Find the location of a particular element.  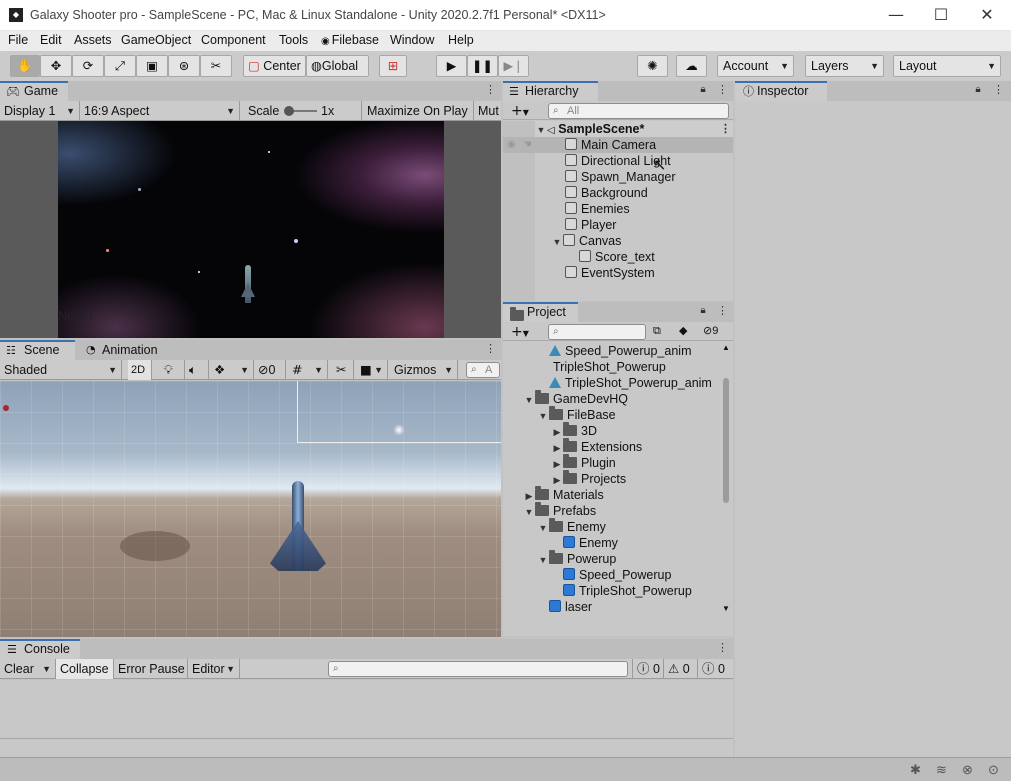

project-item: laser is located at coordinates (564, 607).